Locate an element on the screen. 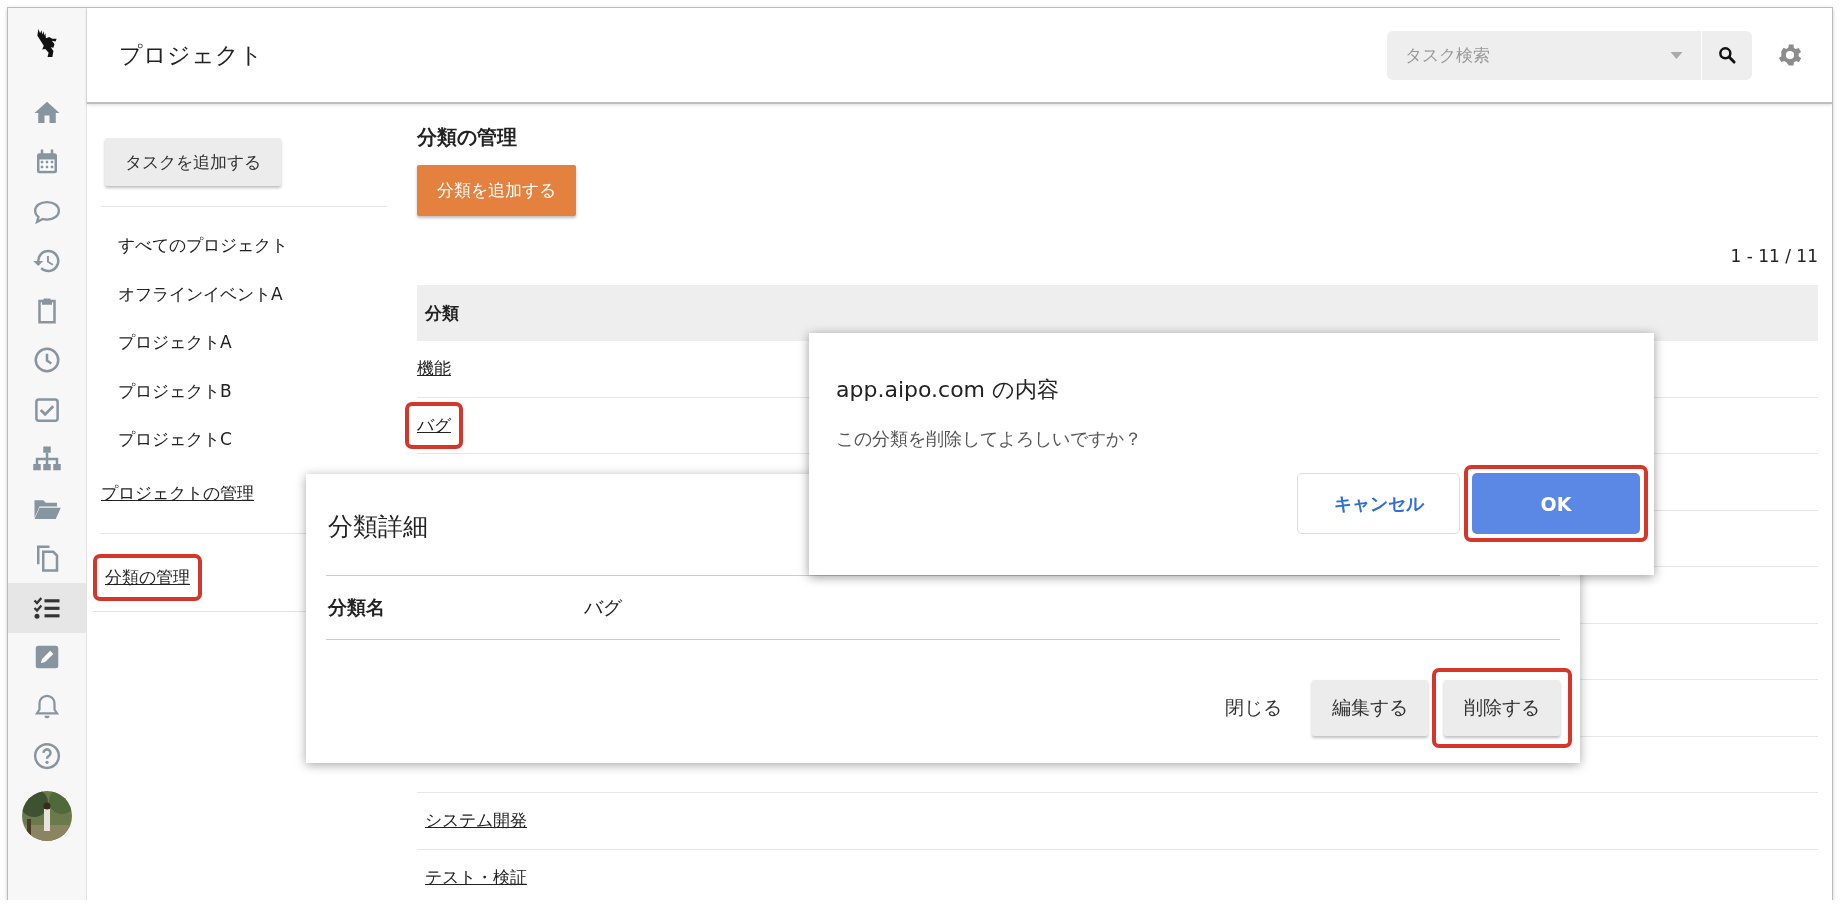  dialog-button: 削除する is located at coordinates (1502, 708).